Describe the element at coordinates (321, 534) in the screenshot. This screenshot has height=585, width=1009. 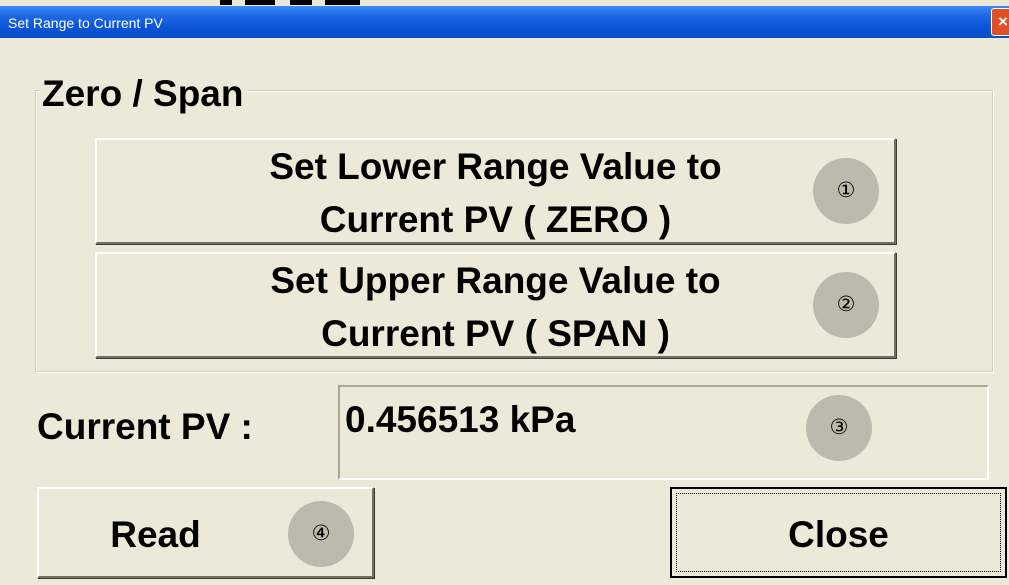
I see `marker-4: ④` at that location.